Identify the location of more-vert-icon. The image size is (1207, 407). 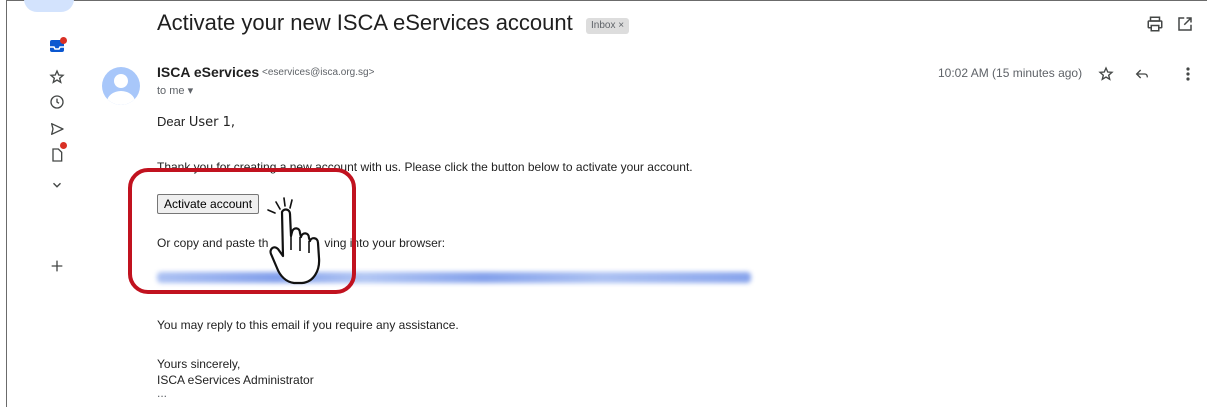
(1188, 74).